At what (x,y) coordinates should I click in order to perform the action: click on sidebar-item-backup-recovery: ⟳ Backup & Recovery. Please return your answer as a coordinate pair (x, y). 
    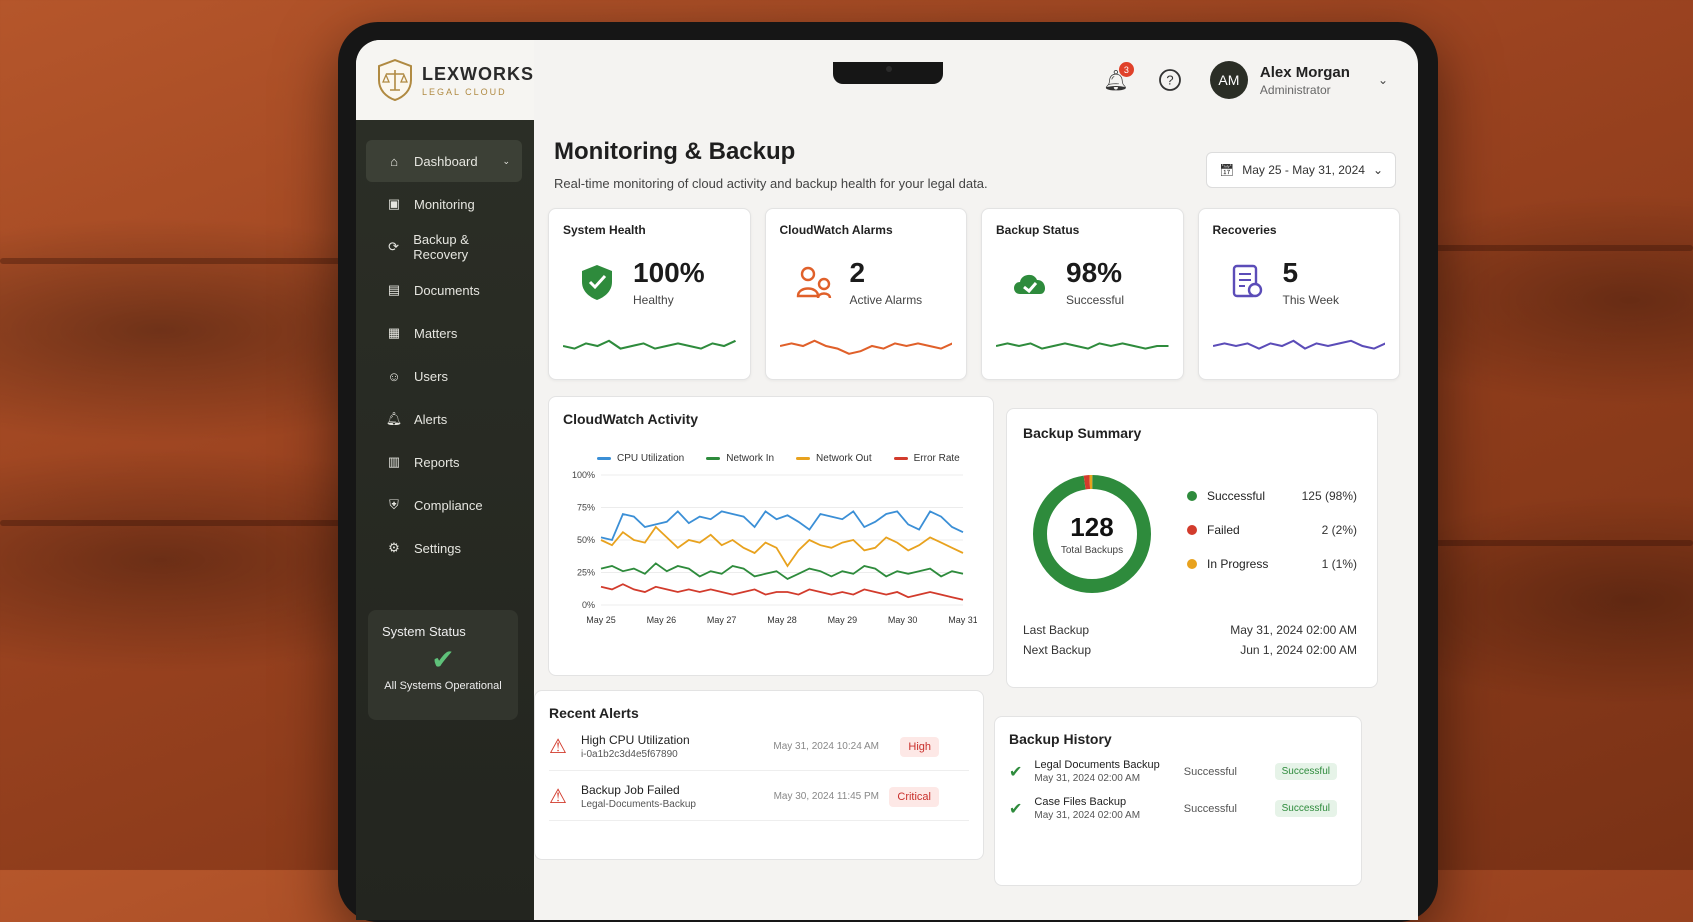
    Looking at the image, I should click on (444, 247).